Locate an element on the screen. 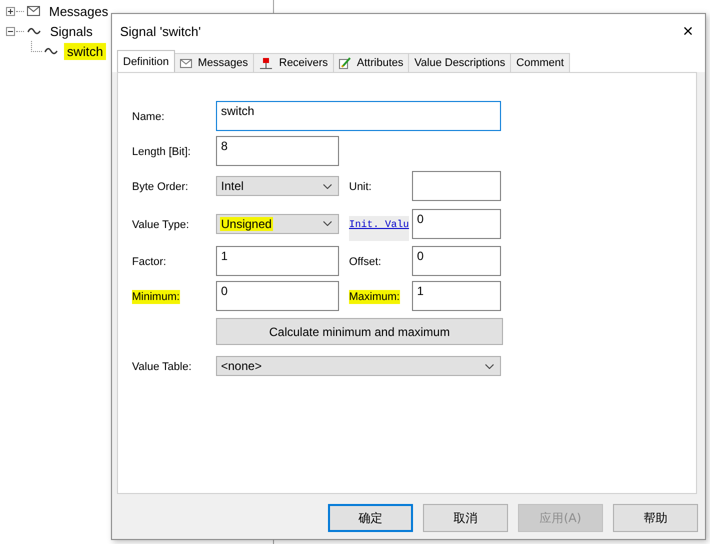  pin-icon is located at coordinates (266, 63).